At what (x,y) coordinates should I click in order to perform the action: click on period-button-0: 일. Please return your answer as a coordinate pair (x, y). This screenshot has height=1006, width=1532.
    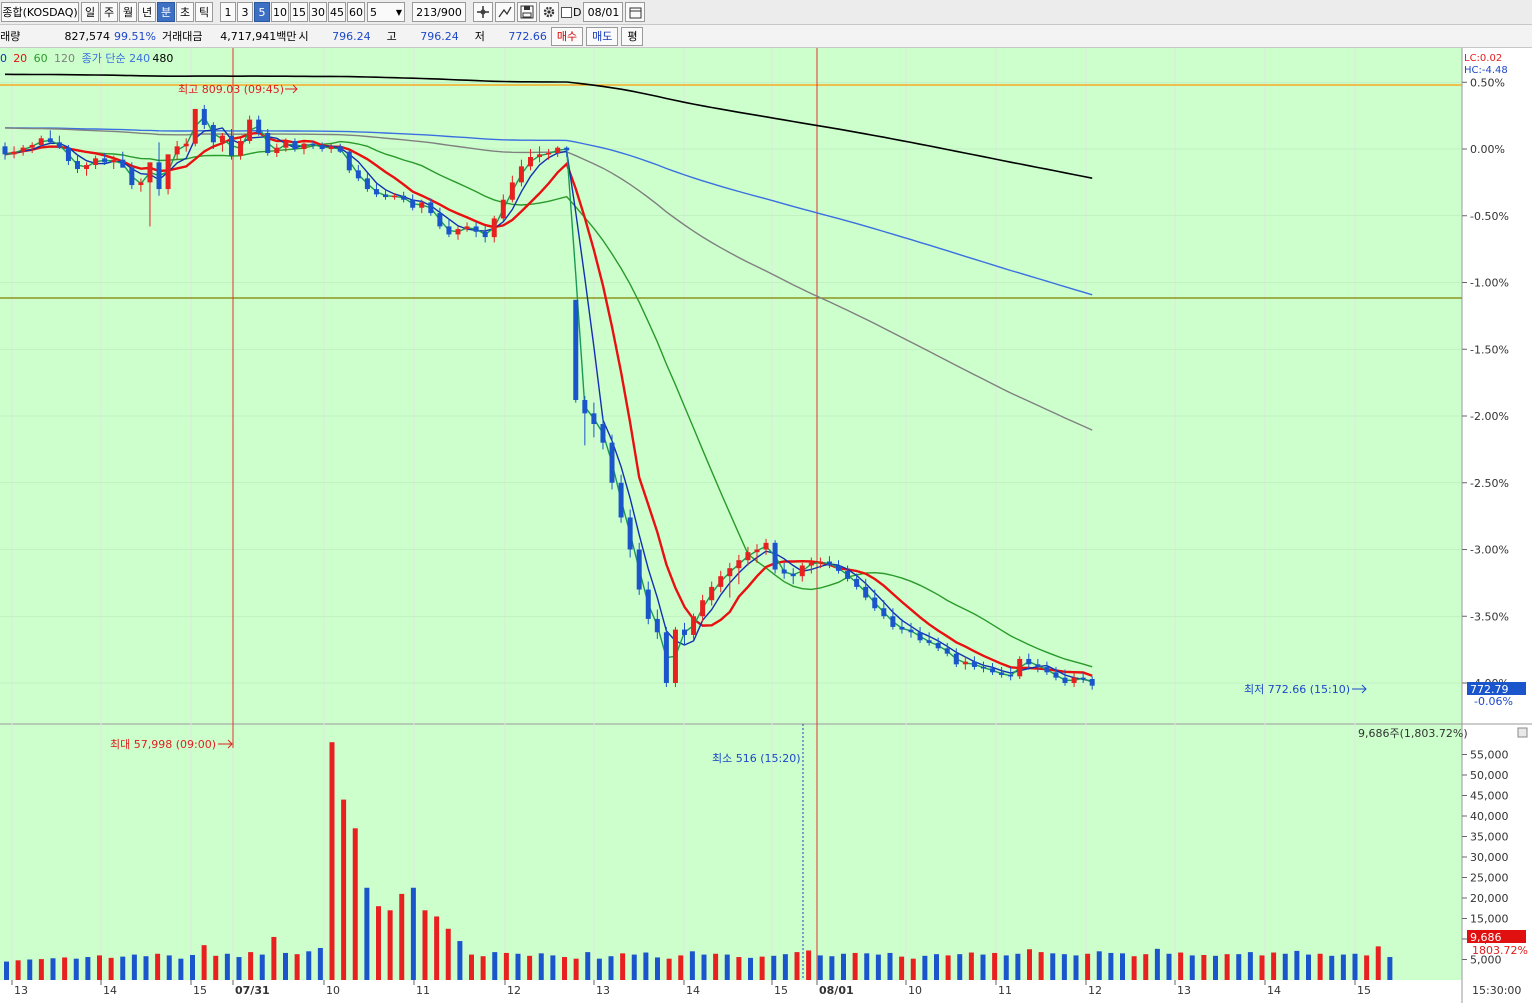
    Looking at the image, I should click on (90, 12).